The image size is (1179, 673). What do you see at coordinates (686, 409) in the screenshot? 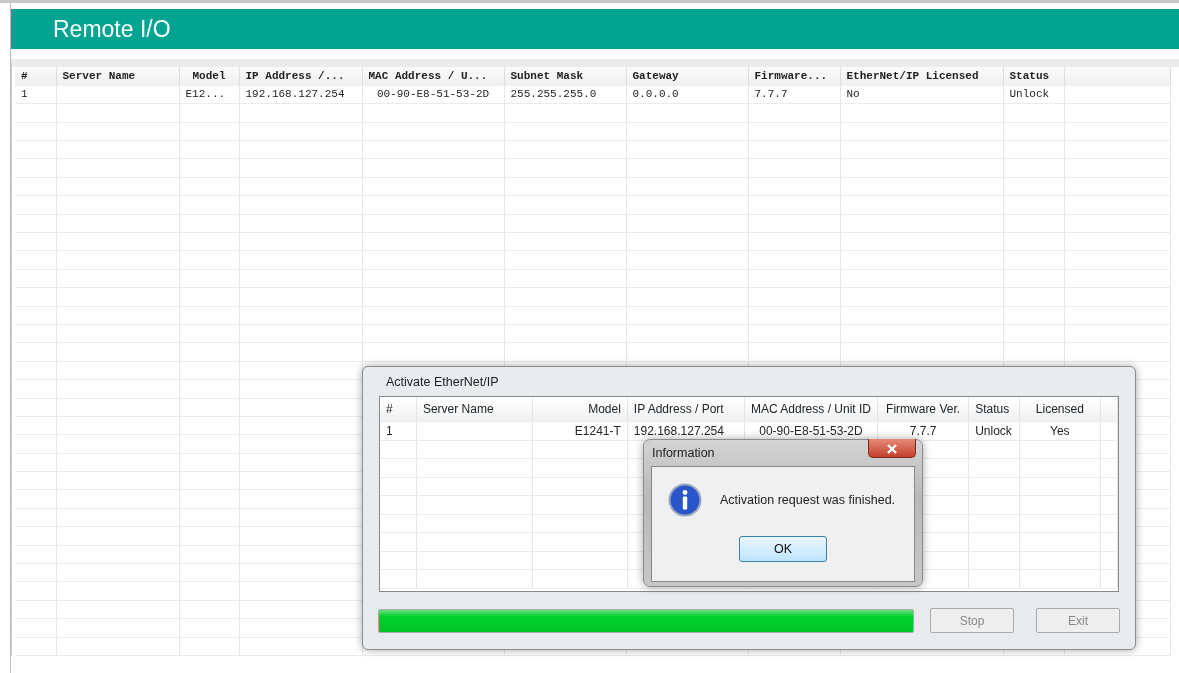
I see `column-header: IP Address / Port` at bounding box center [686, 409].